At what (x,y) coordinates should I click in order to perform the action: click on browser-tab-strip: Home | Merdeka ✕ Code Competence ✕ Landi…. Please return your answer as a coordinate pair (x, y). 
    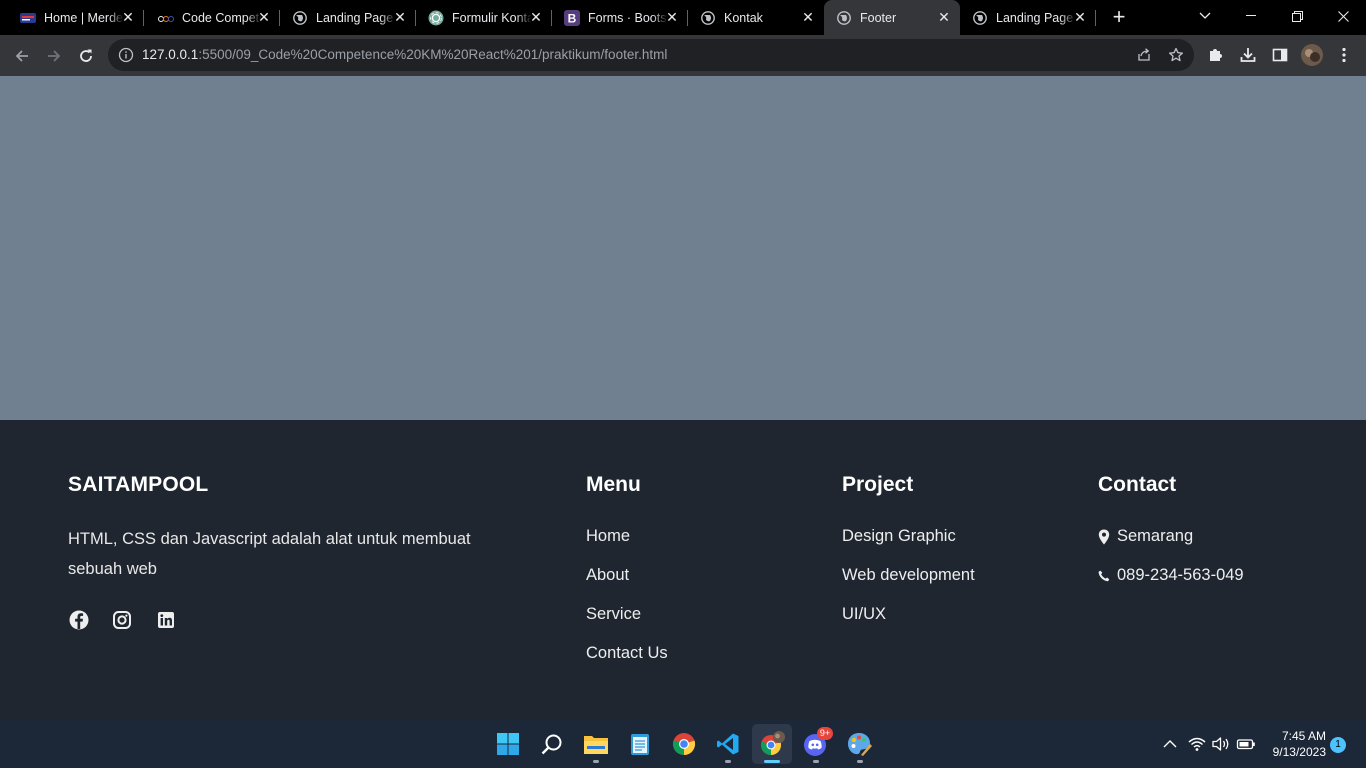
    Looking at the image, I should click on (683, 17).